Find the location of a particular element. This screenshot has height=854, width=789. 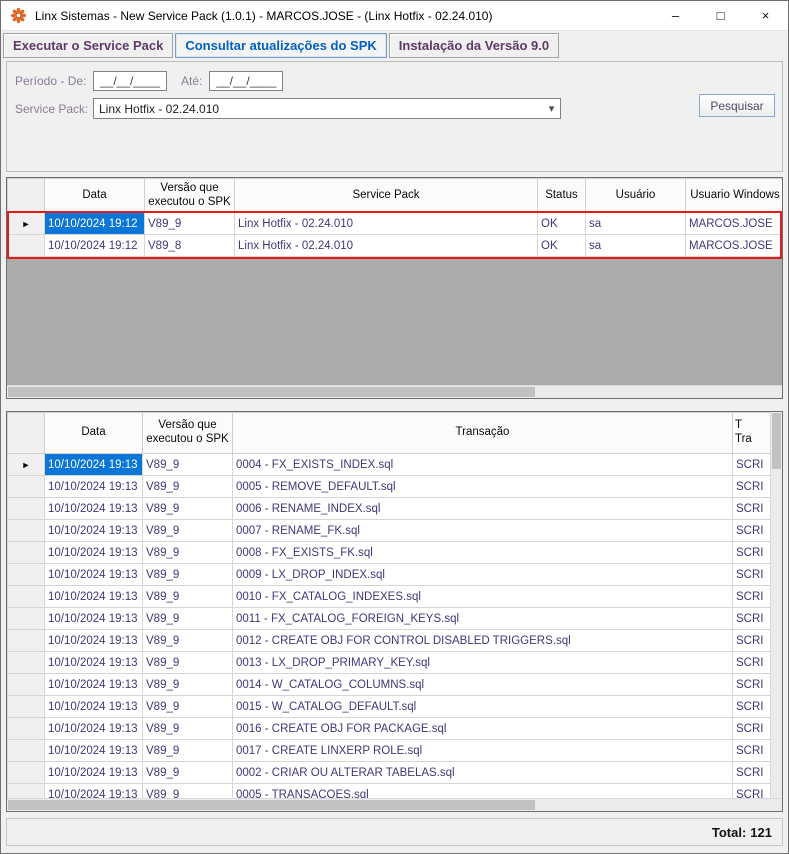

tab-instalacao-versao-9: Instalação da Versão 9.0 is located at coordinates (474, 45).